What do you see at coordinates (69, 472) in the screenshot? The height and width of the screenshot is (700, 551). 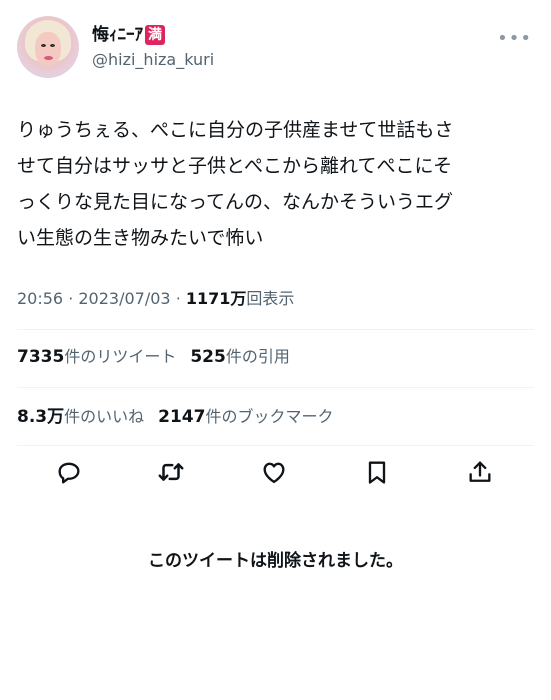 I see `reply-icon` at bounding box center [69, 472].